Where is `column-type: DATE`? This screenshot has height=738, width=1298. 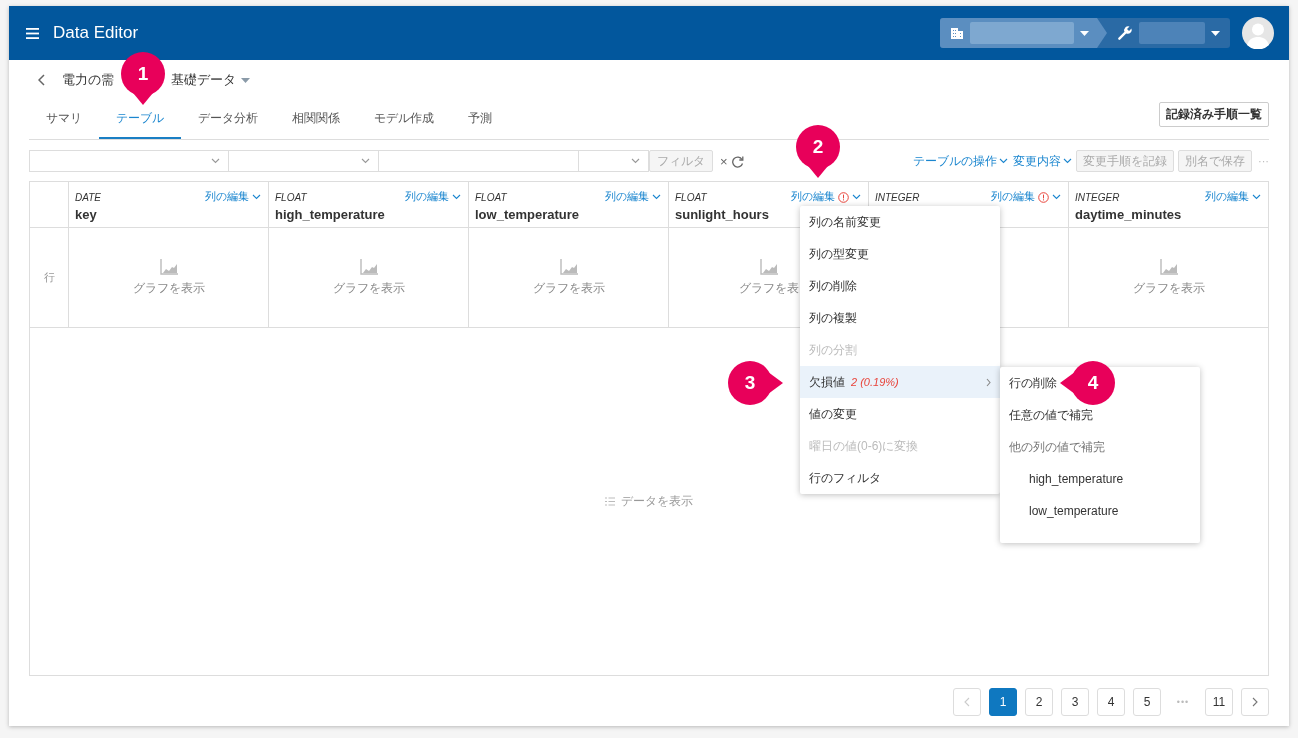
column-type: DATE is located at coordinates (88, 197).